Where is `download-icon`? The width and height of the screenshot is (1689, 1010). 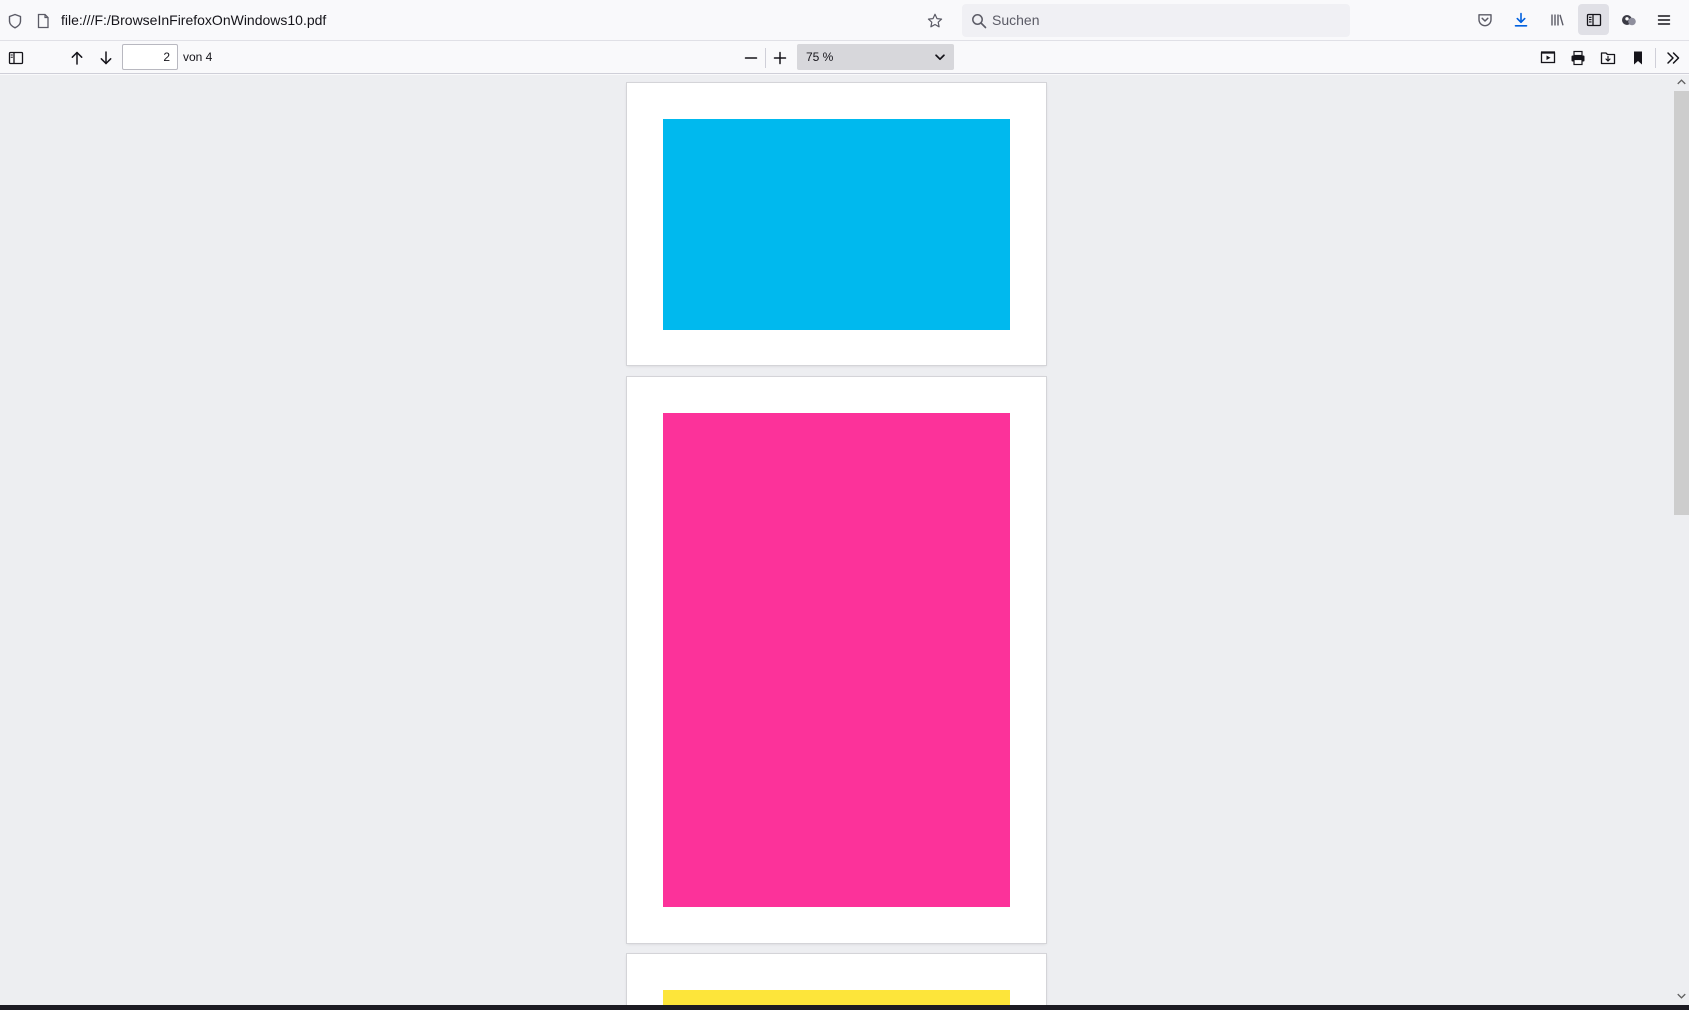 download-icon is located at coordinates (1521, 20).